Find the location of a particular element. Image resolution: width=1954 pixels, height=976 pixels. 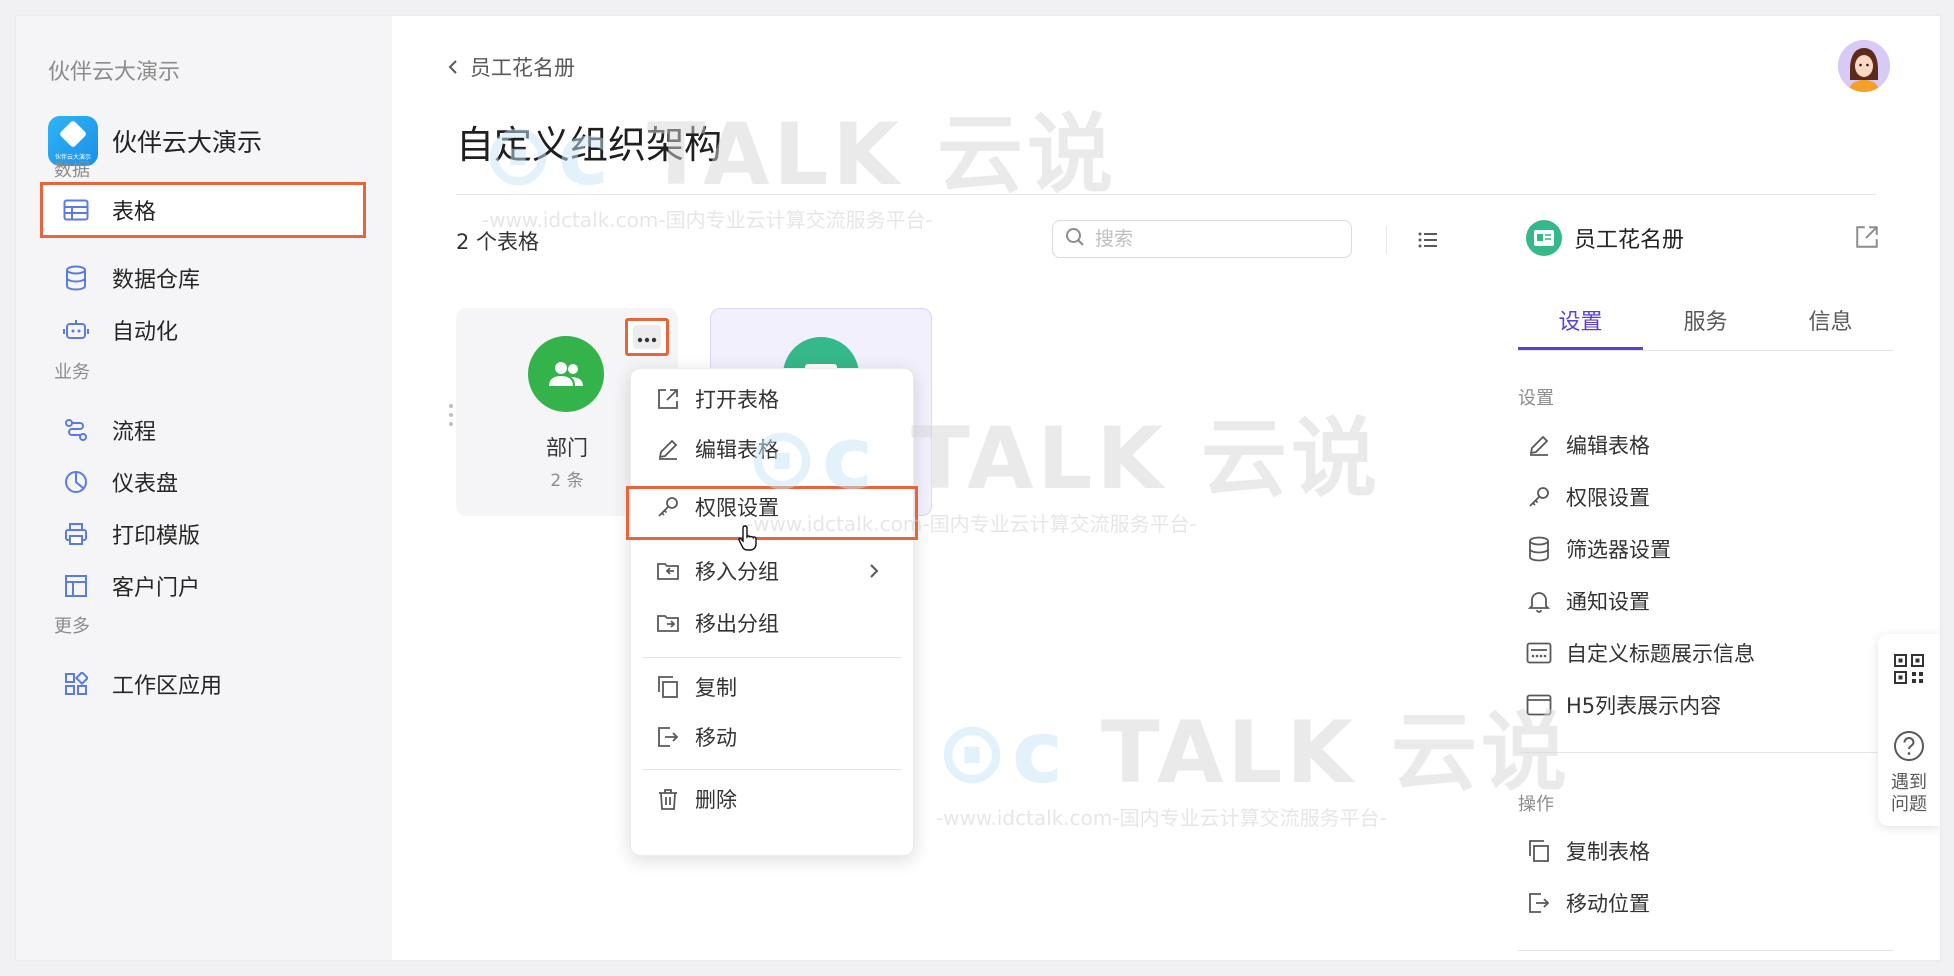

panel-item-notifications: 通知设置 is located at coordinates (1588, 601).